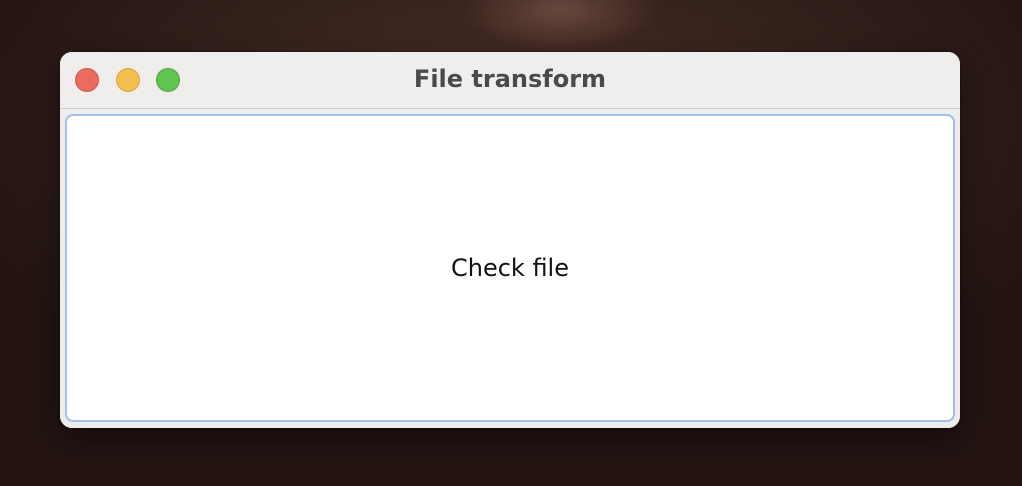 This screenshot has height=486, width=1022. I want to click on title-bar: File transform, so click(510, 80).